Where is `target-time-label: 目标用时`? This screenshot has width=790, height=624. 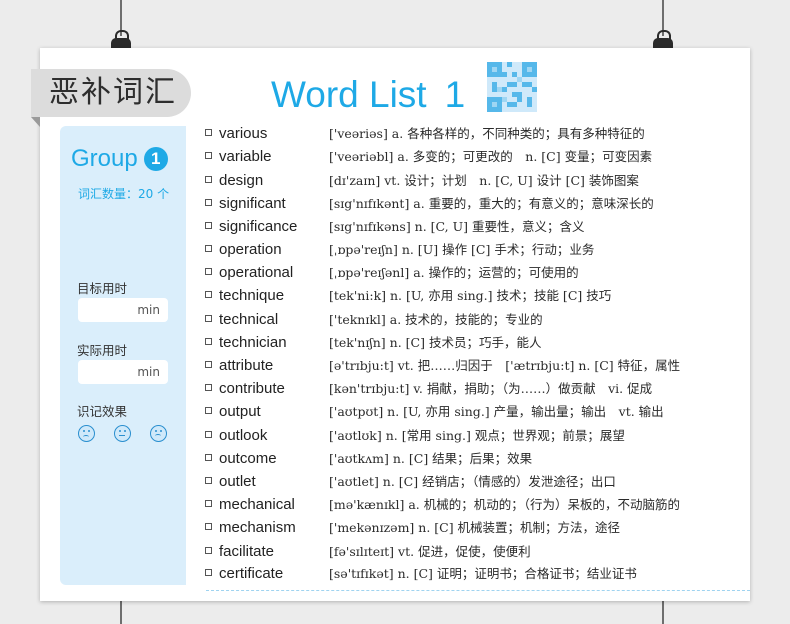 target-time-label: 目标用时 is located at coordinates (102, 288).